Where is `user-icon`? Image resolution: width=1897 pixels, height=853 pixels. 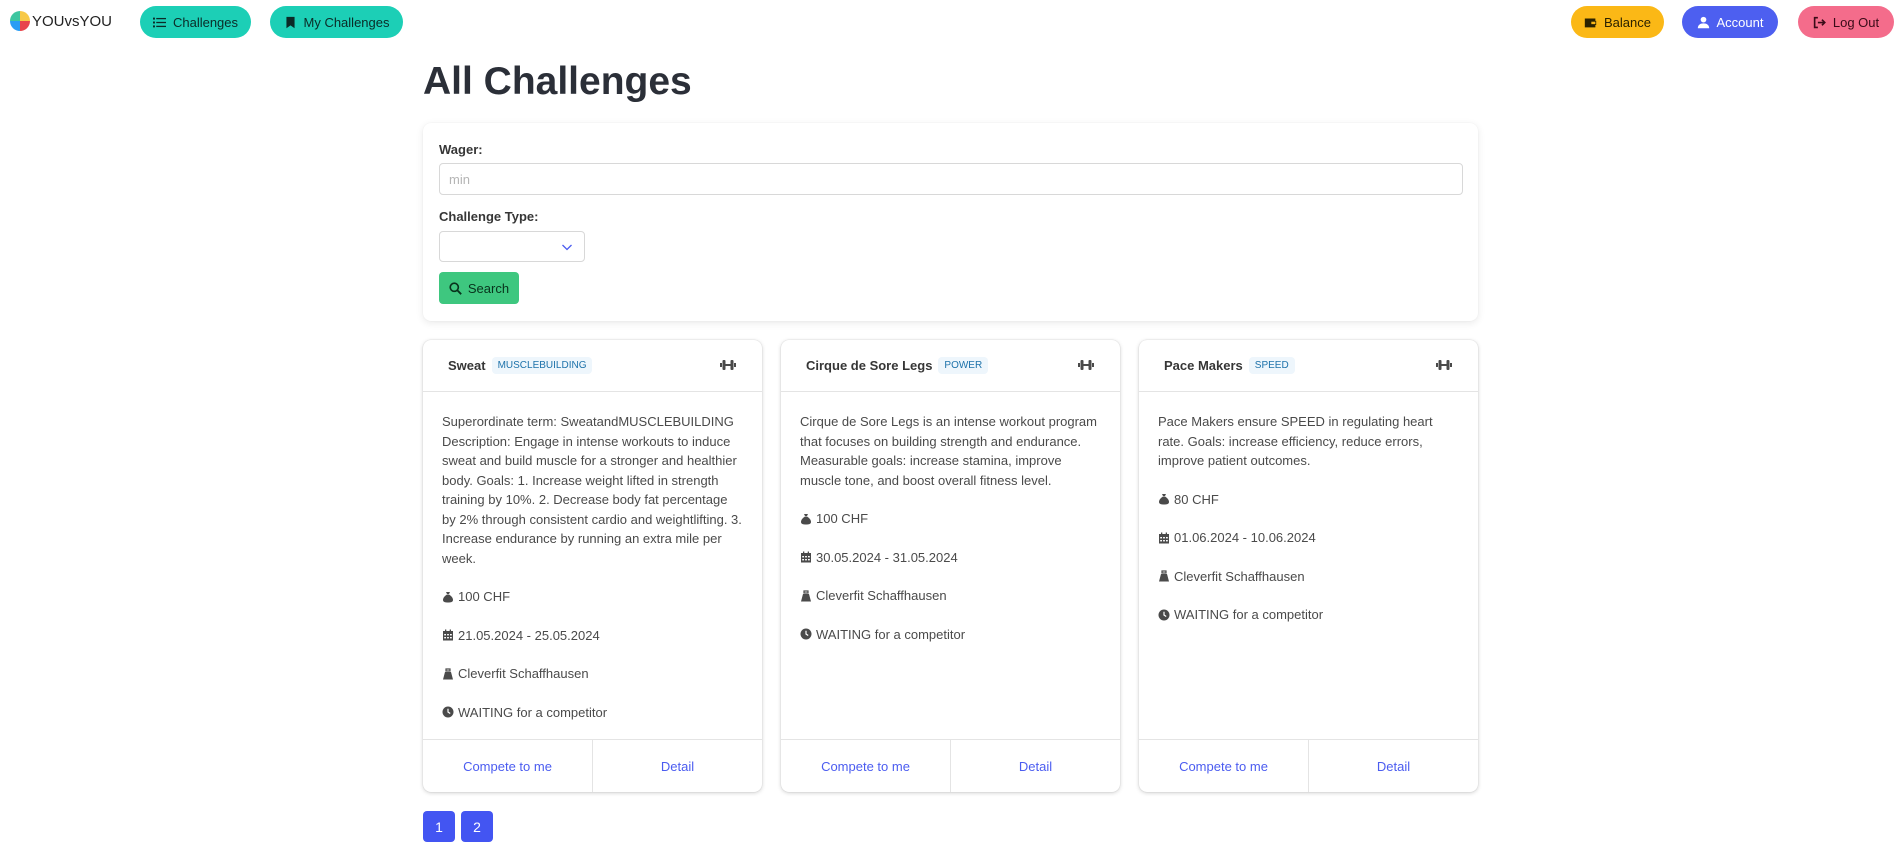 user-icon is located at coordinates (1703, 22).